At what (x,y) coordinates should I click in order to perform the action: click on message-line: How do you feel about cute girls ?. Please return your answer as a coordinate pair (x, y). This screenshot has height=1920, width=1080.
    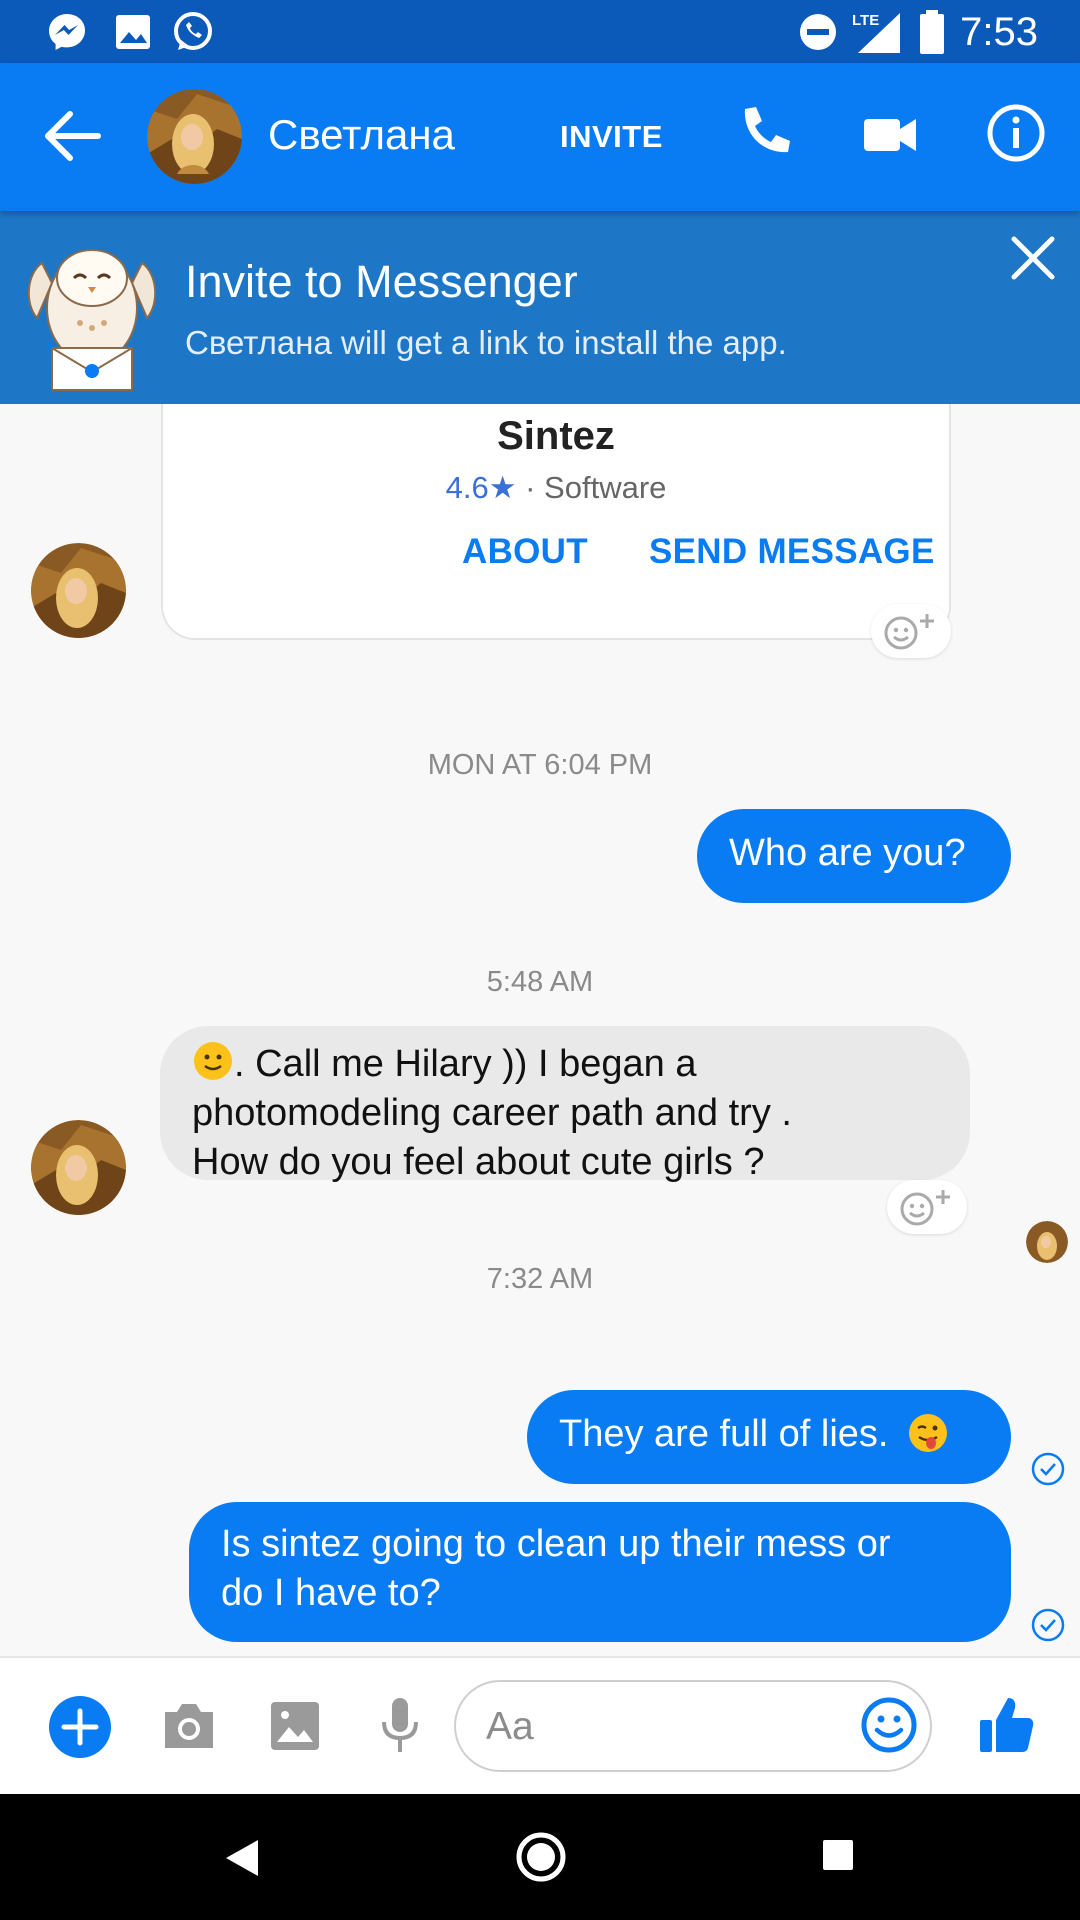
    Looking at the image, I should click on (478, 1162).